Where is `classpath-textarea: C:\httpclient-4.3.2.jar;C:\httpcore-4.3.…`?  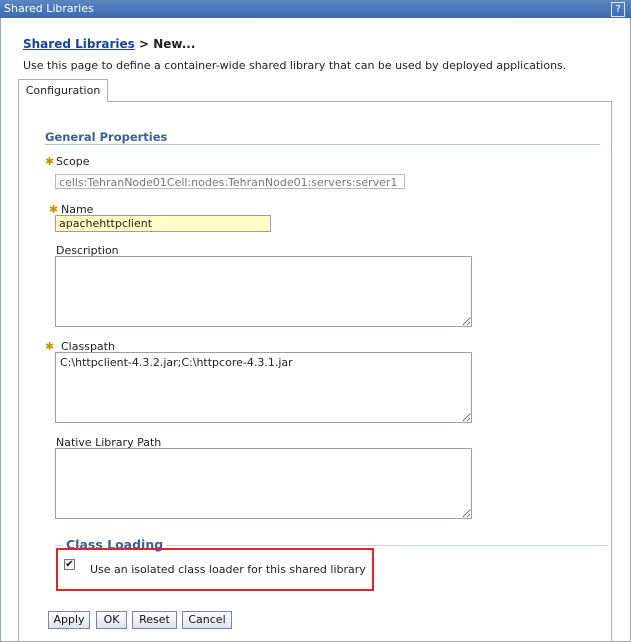
classpath-textarea: C:\httpclient-4.3.2.jar;C:\httpcore-4.3.… is located at coordinates (263, 387).